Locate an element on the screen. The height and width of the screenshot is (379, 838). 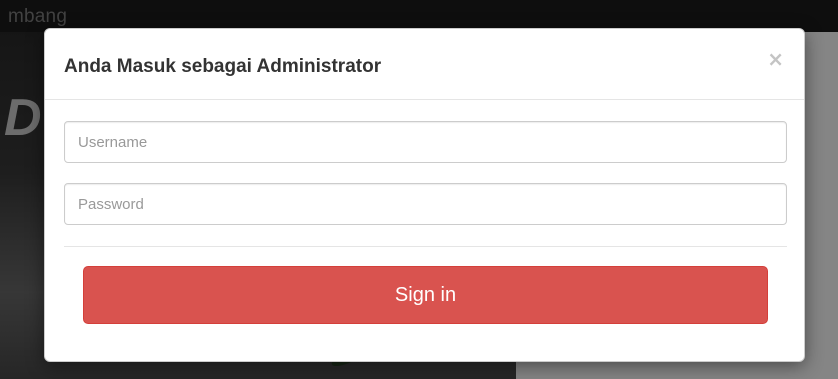
close-icon: × is located at coordinates (775, 59).